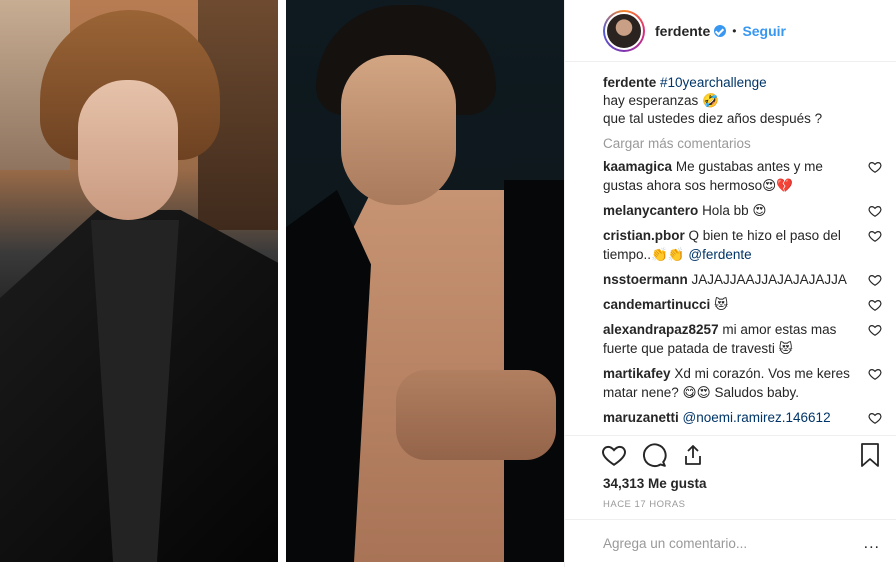  What do you see at coordinates (641, 417) in the screenshot?
I see `comment-username: maruzanetti` at bounding box center [641, 417].